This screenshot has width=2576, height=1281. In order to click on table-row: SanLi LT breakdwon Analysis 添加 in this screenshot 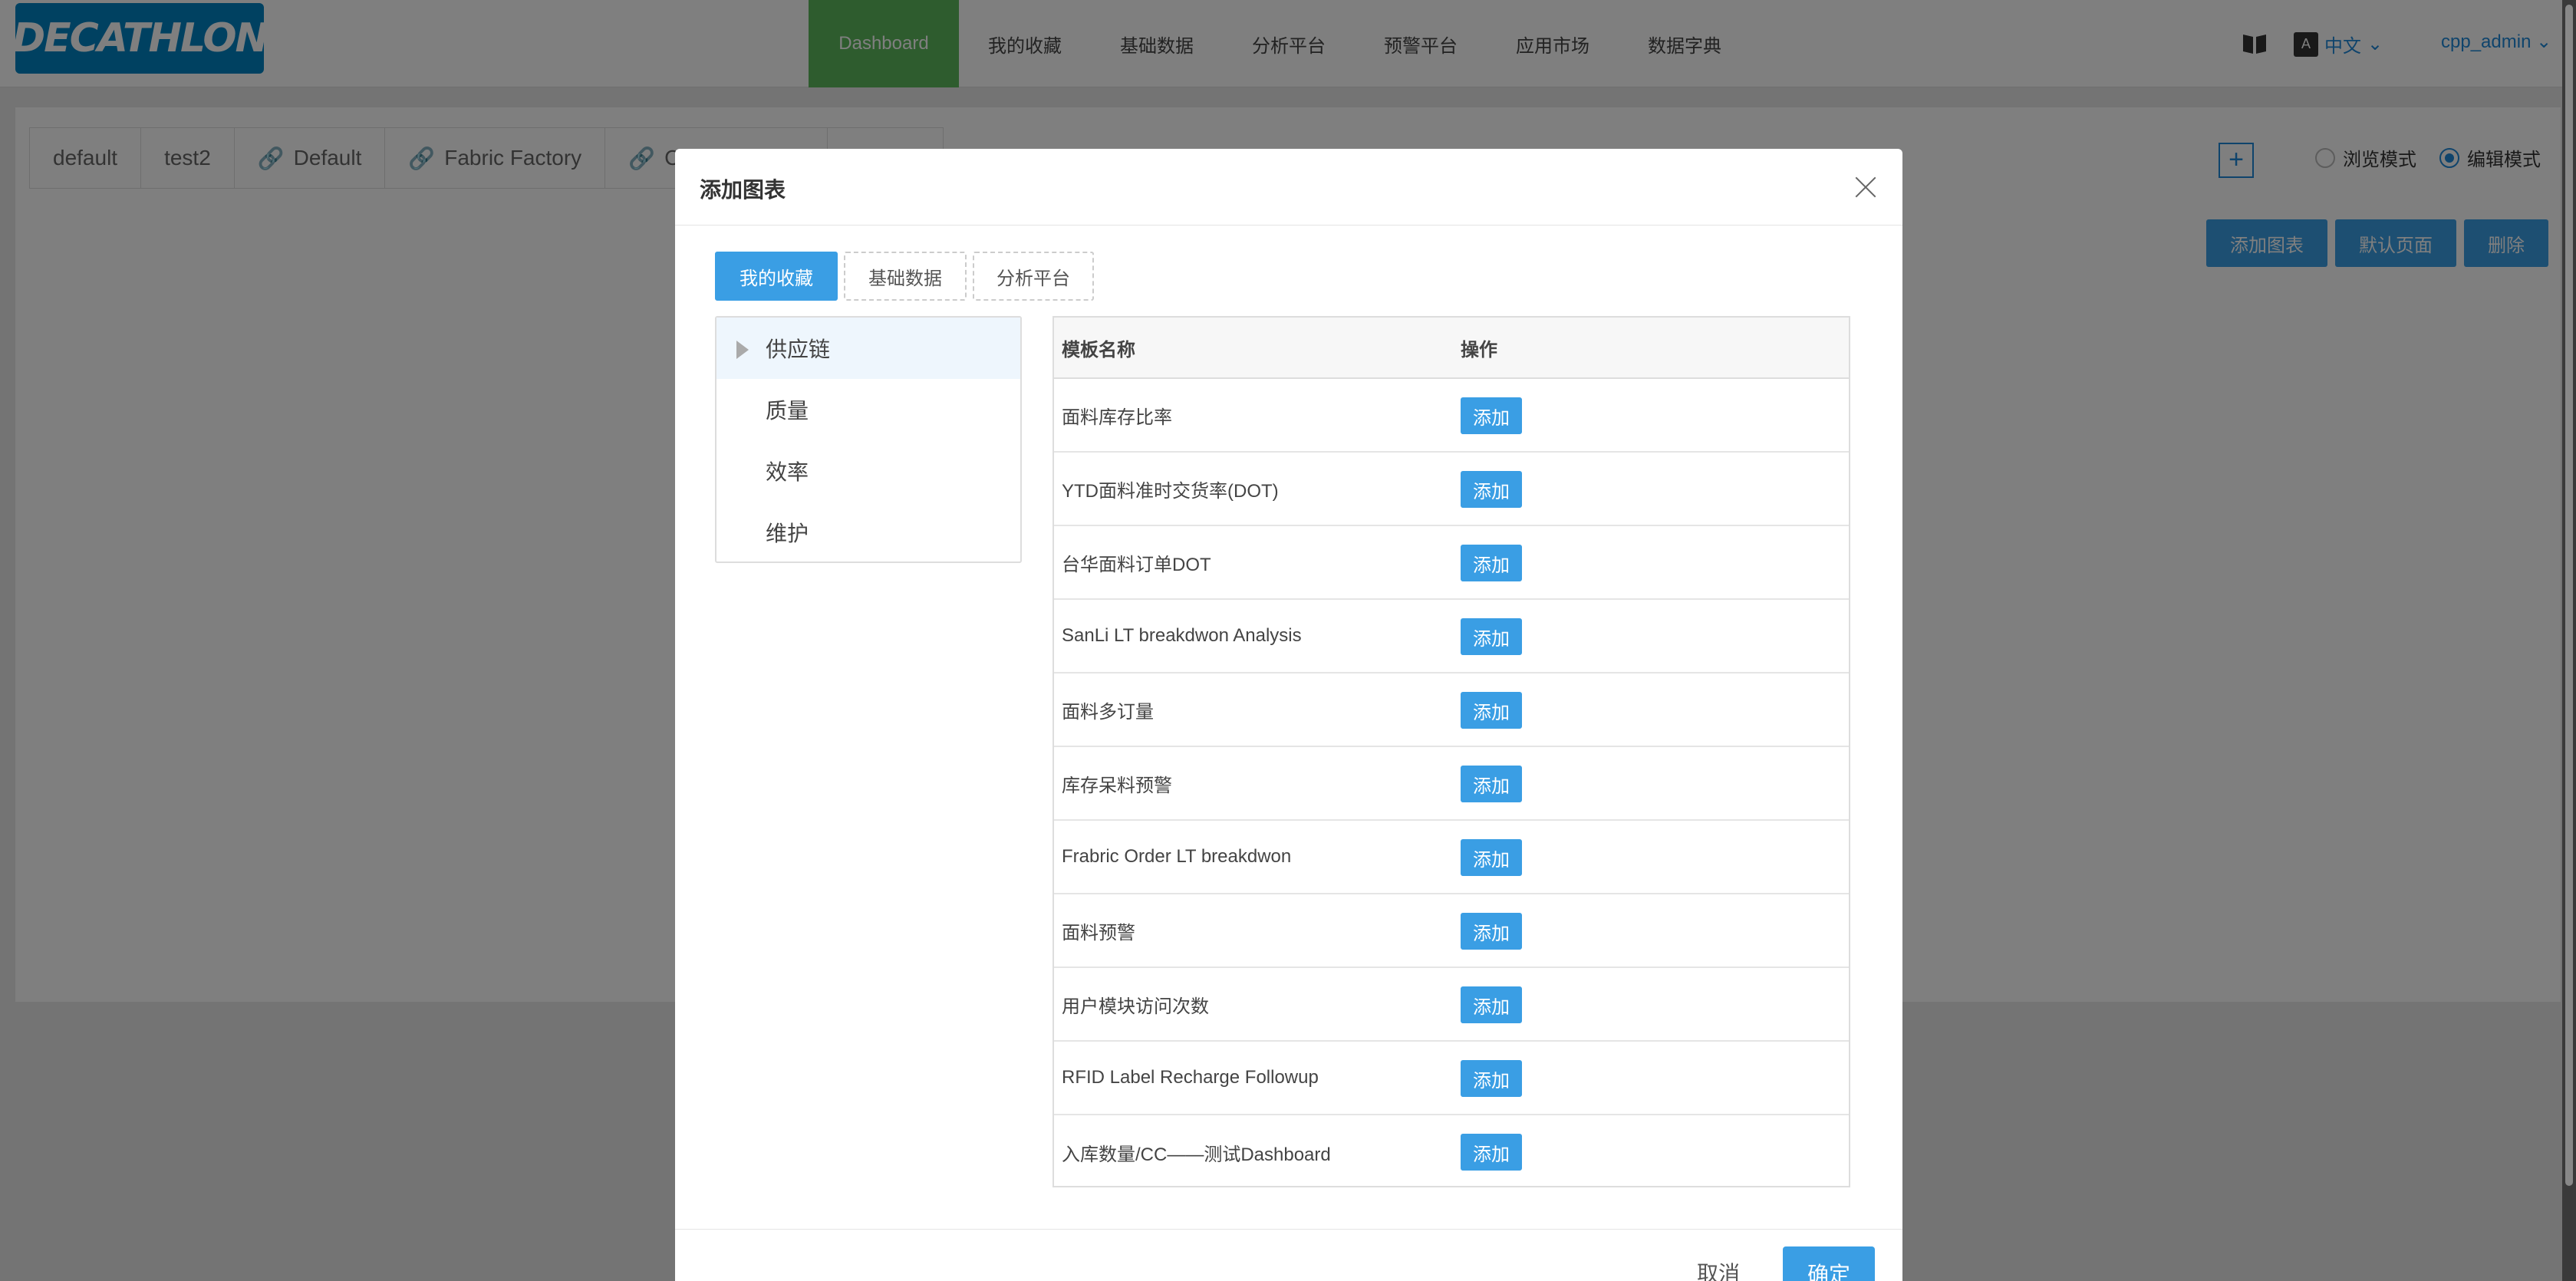, I will do `click(1451, 636)`.